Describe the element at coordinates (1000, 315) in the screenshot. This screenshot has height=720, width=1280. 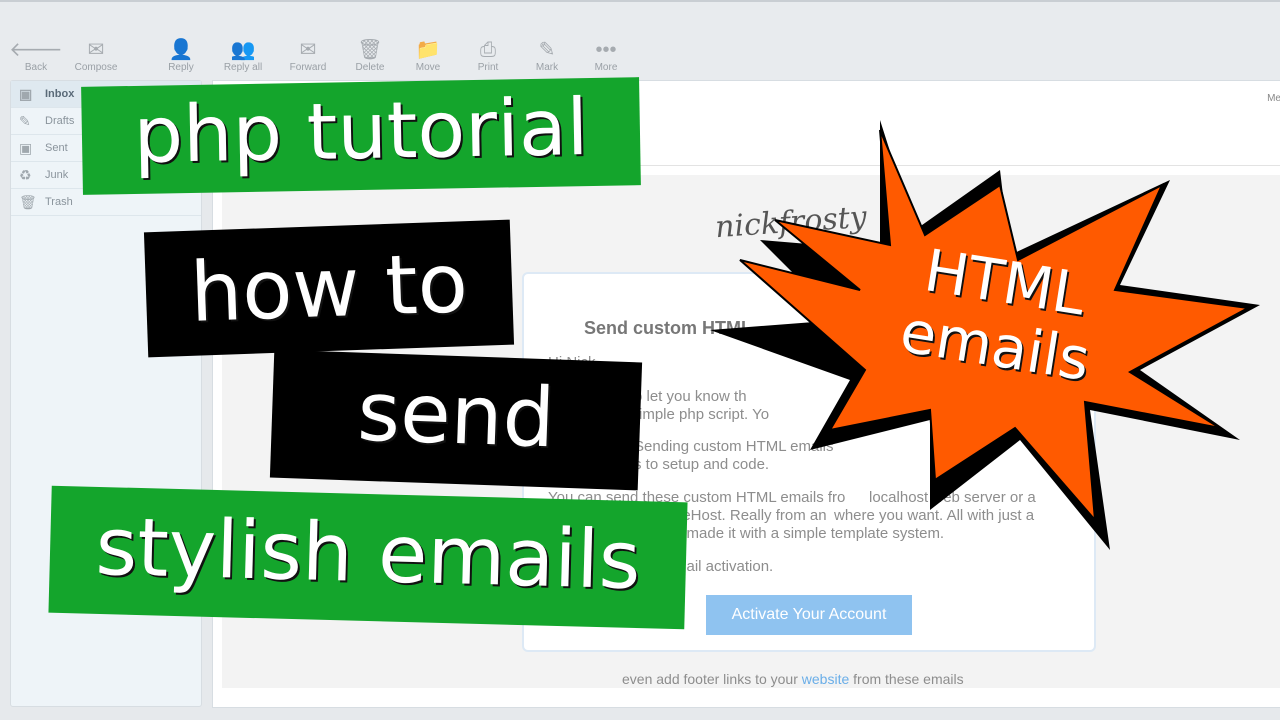
I see `burst-text: HTML emails` at that location.